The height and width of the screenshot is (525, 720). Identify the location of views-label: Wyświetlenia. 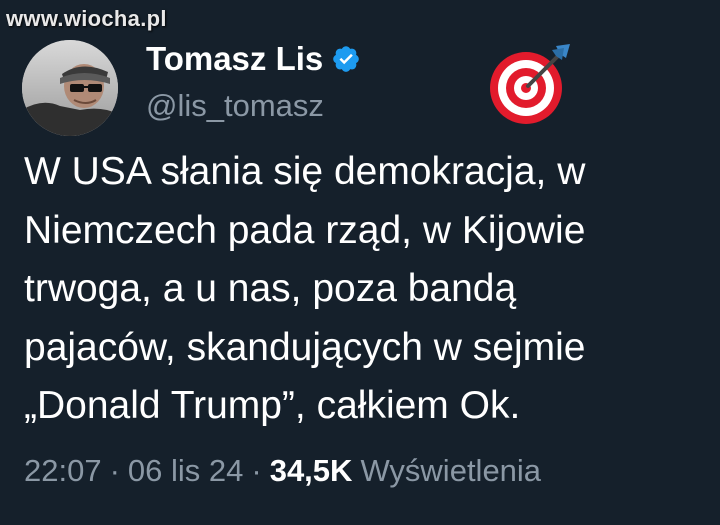
(450, 471).